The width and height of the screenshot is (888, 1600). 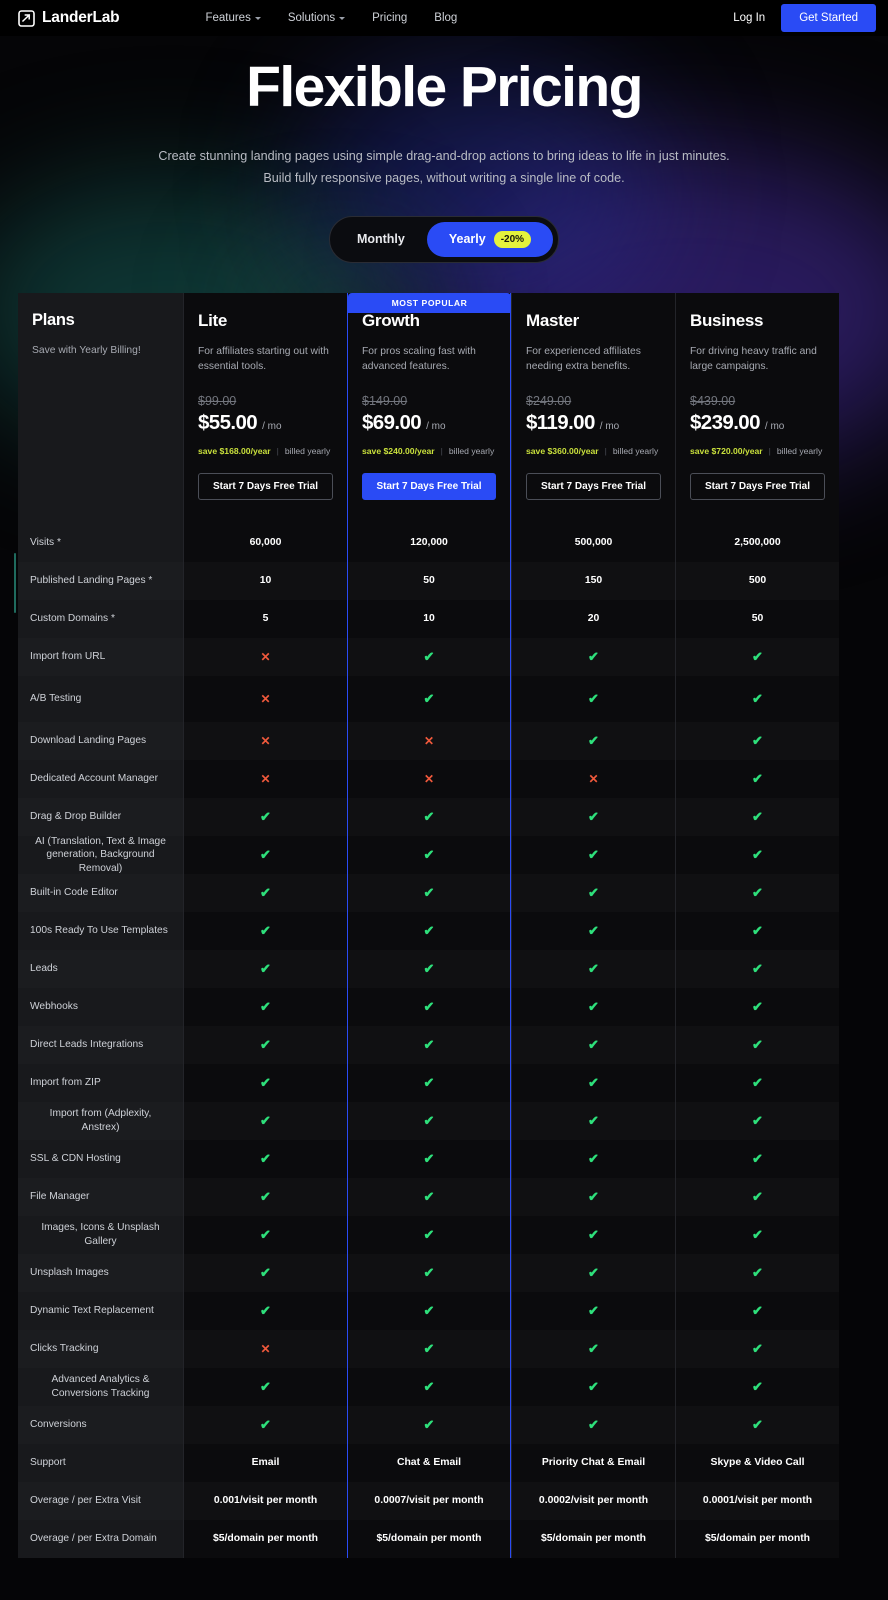 I want to click on feature-value: 60,000, so click(x=265, y=543).